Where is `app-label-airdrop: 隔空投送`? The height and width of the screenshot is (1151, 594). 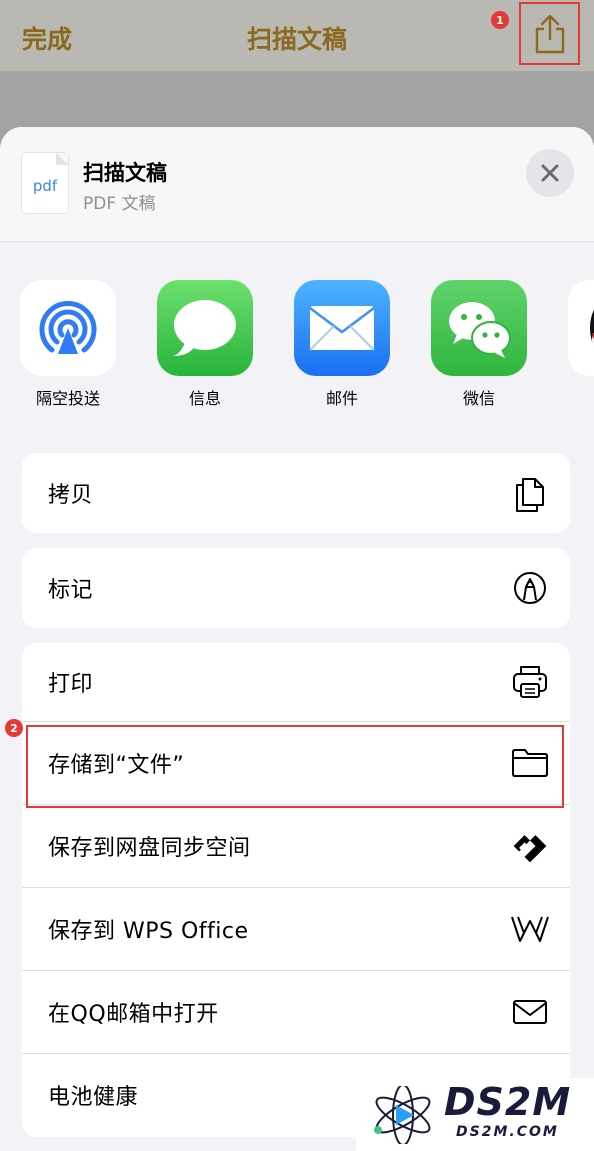 app-label-airdrop: 隔空投送 is located at coordinates (67, 398).